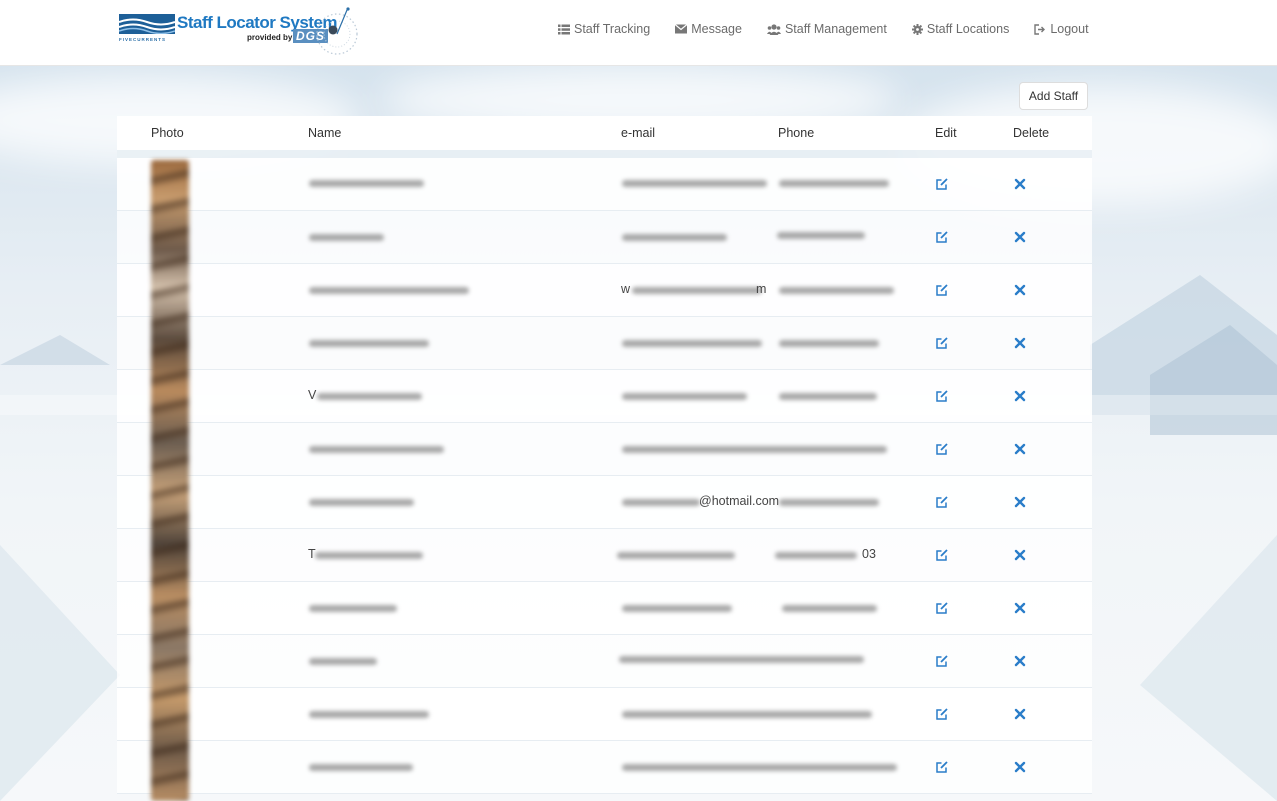 This screenshot has height=801, width=1277. I want to click on nav-staff-locations: Staff Locations, so click(960, 29).